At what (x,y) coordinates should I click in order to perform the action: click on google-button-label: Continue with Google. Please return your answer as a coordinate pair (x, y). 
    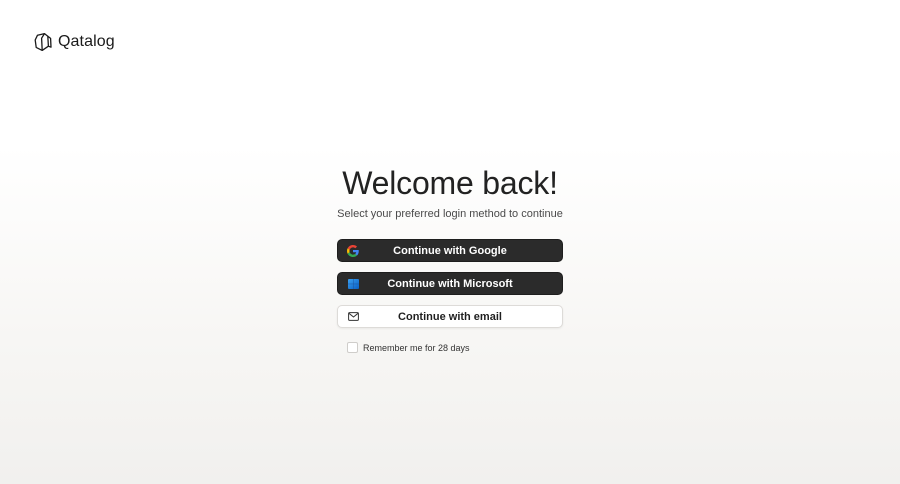
    Looking at the image, I should click on (450, 250).